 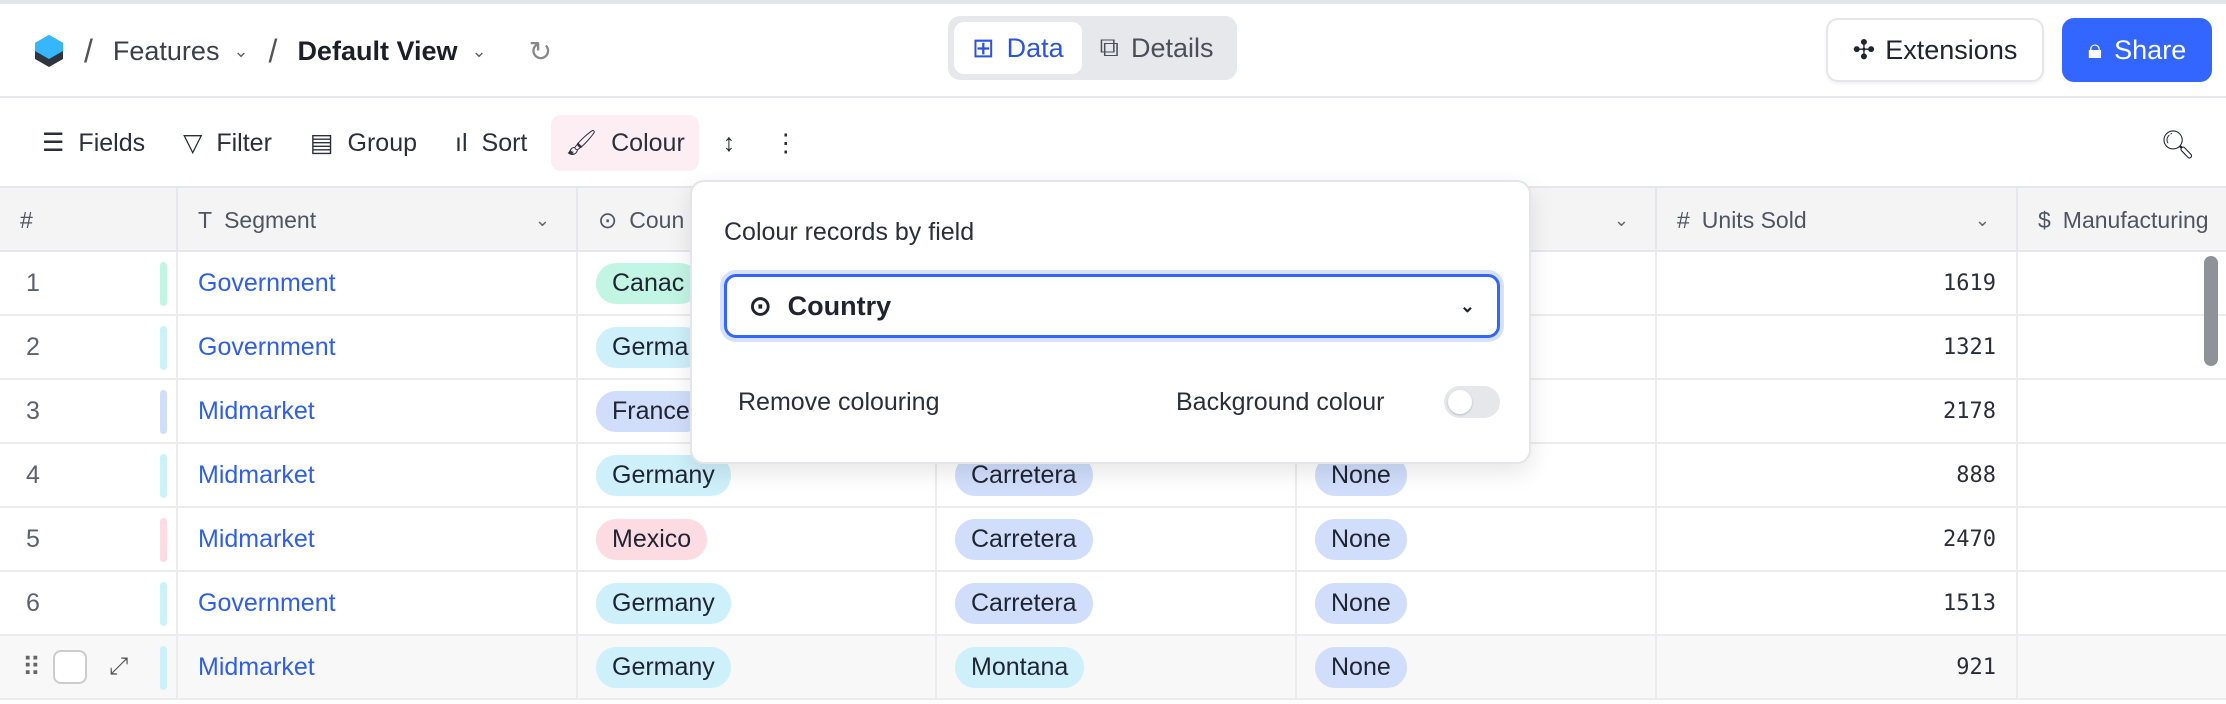 I want to click on share-button: 🔒︎ Share, so click(x=2137, y=50).